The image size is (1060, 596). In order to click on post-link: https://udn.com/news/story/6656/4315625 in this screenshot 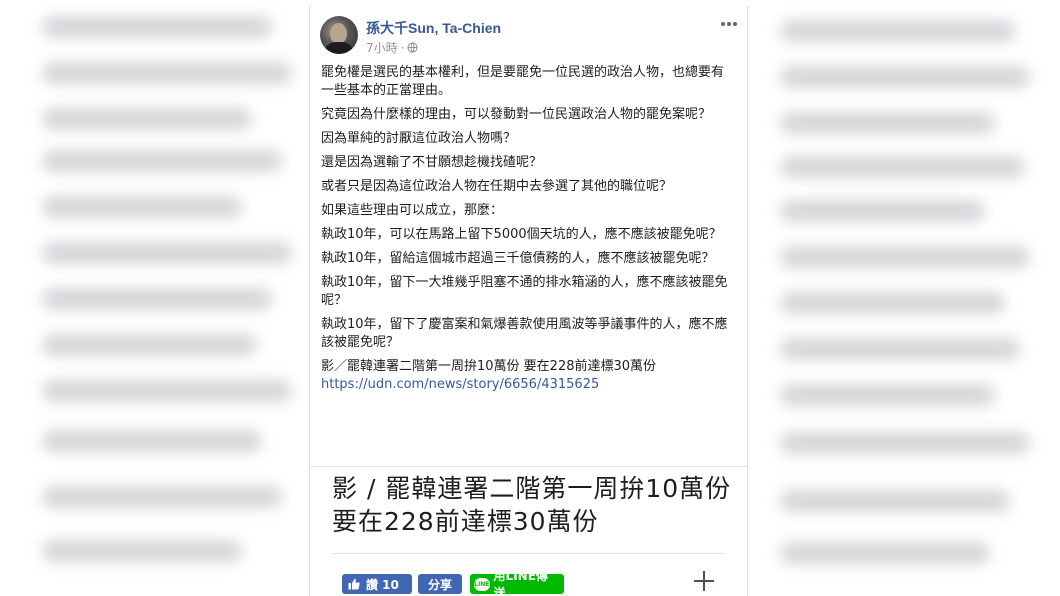, I will do `click(528, 385)`.